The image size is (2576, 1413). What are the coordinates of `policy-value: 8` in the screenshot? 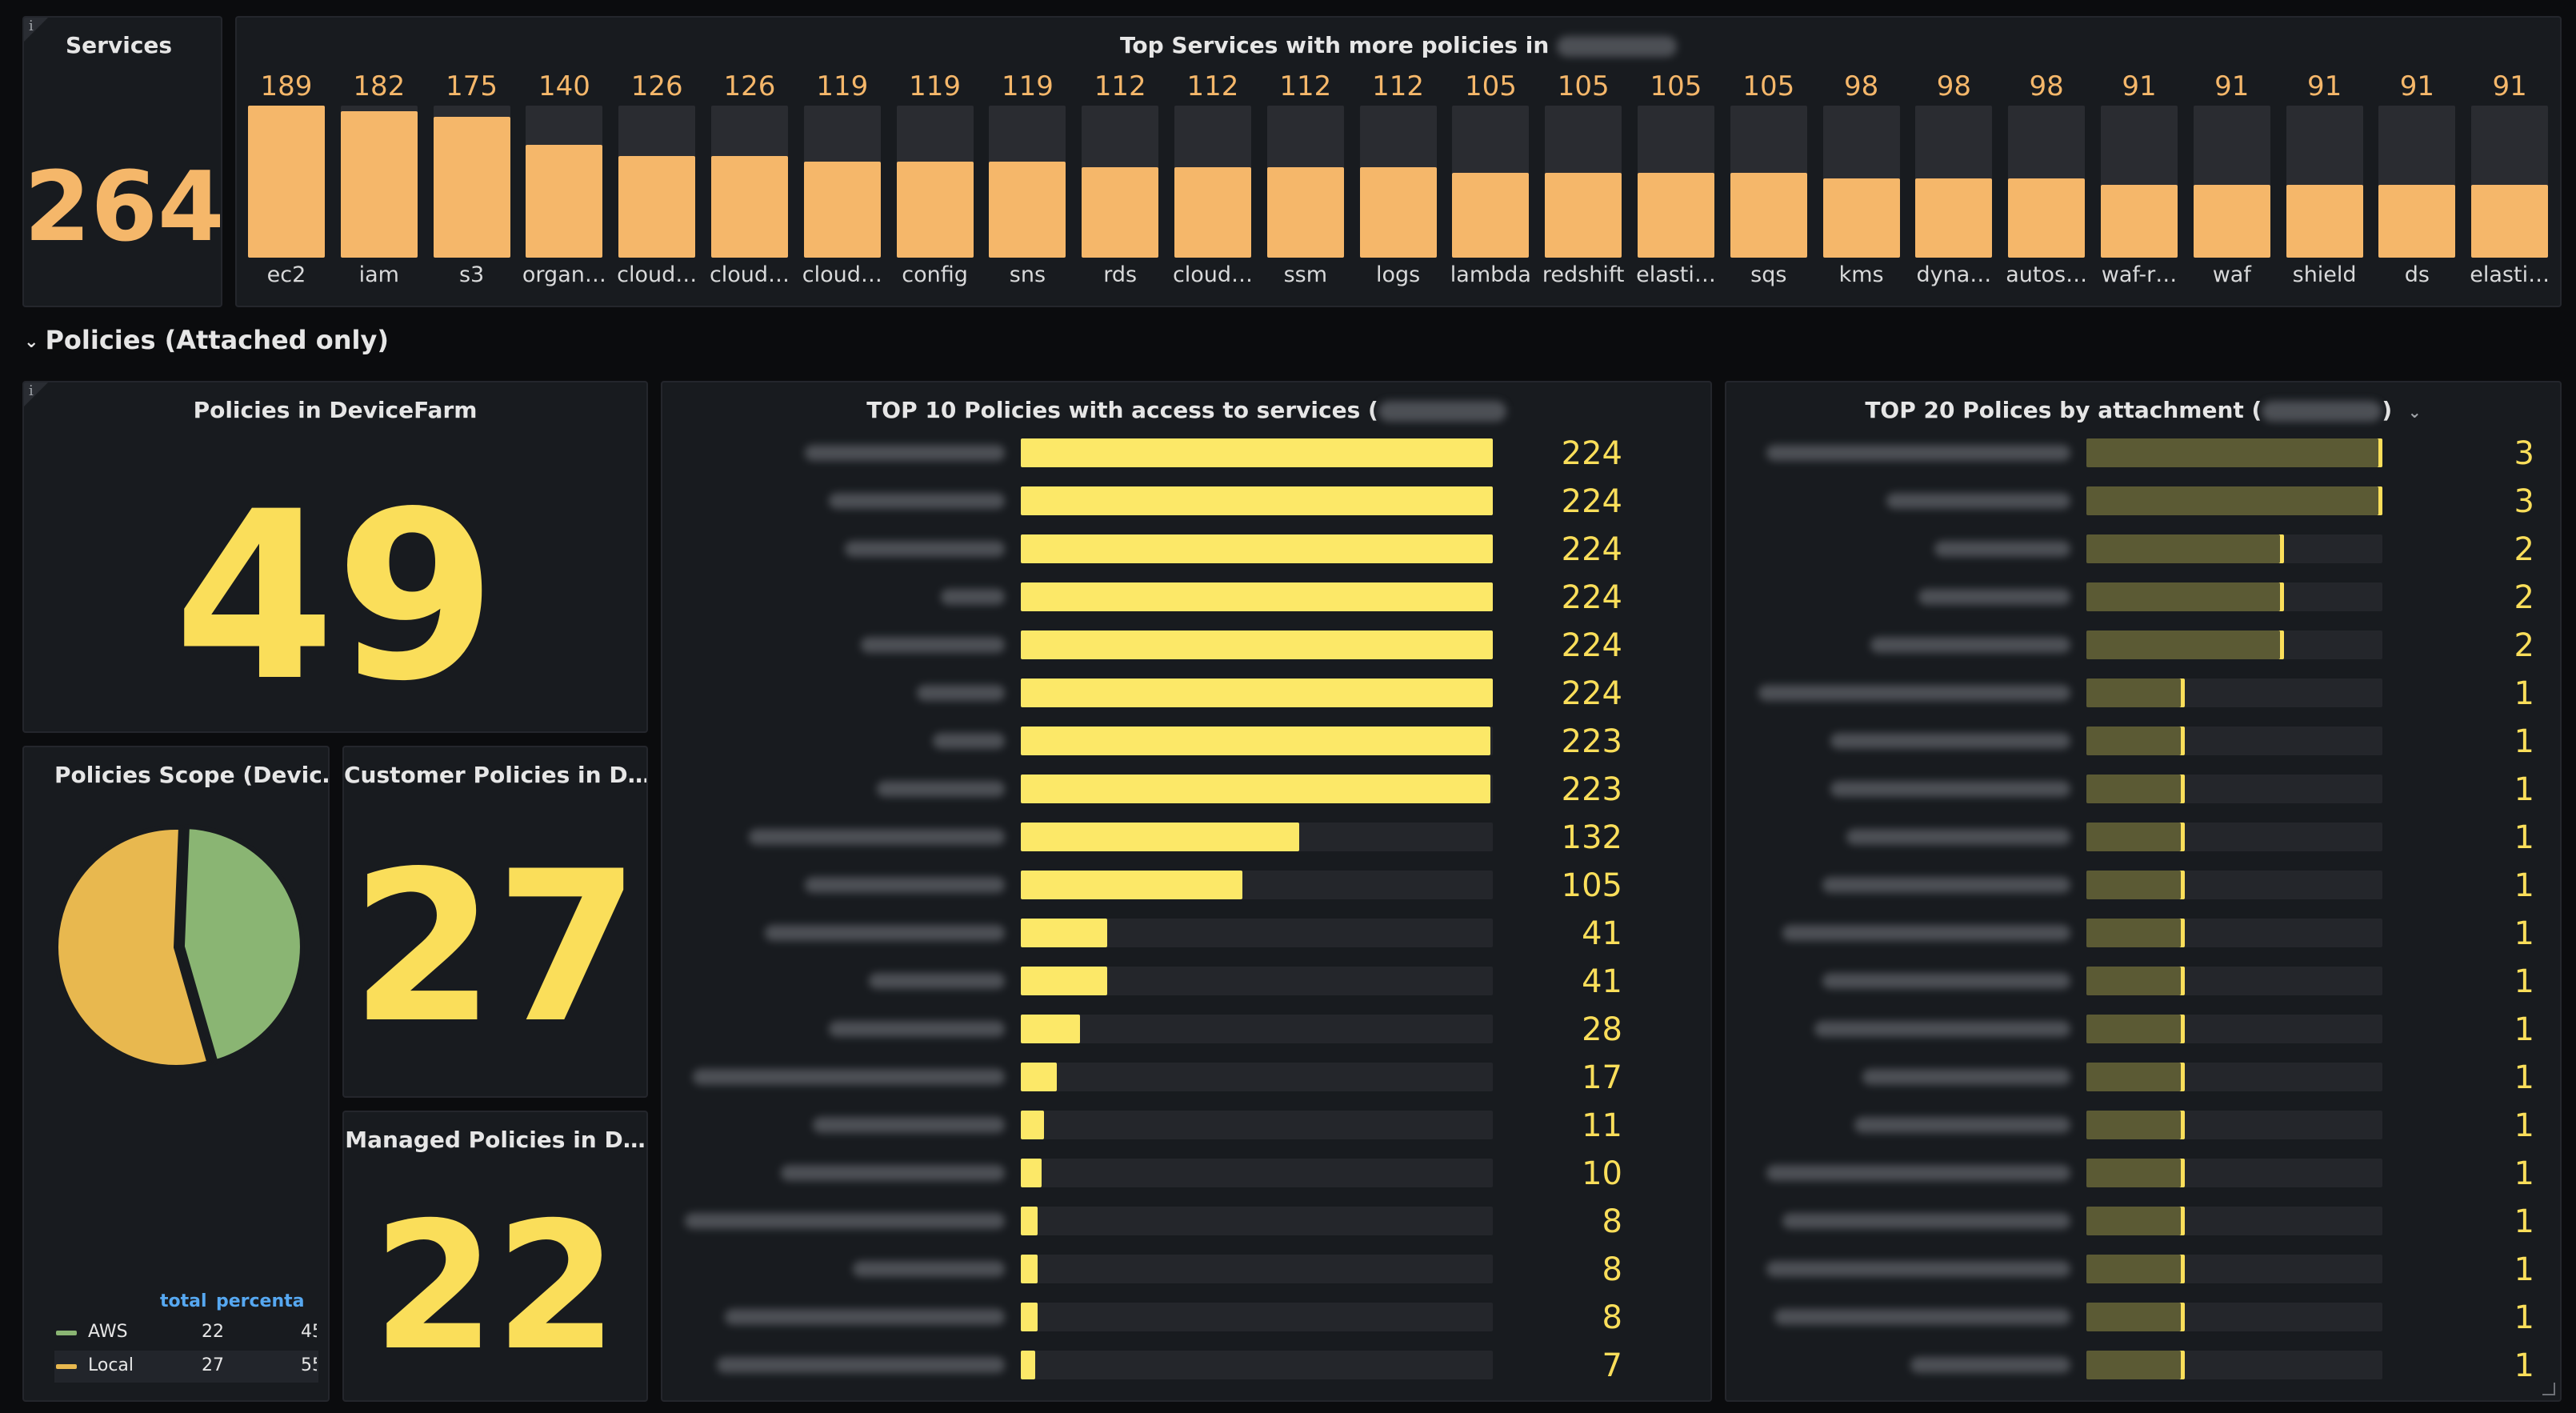 It's located at (1612, 1222).